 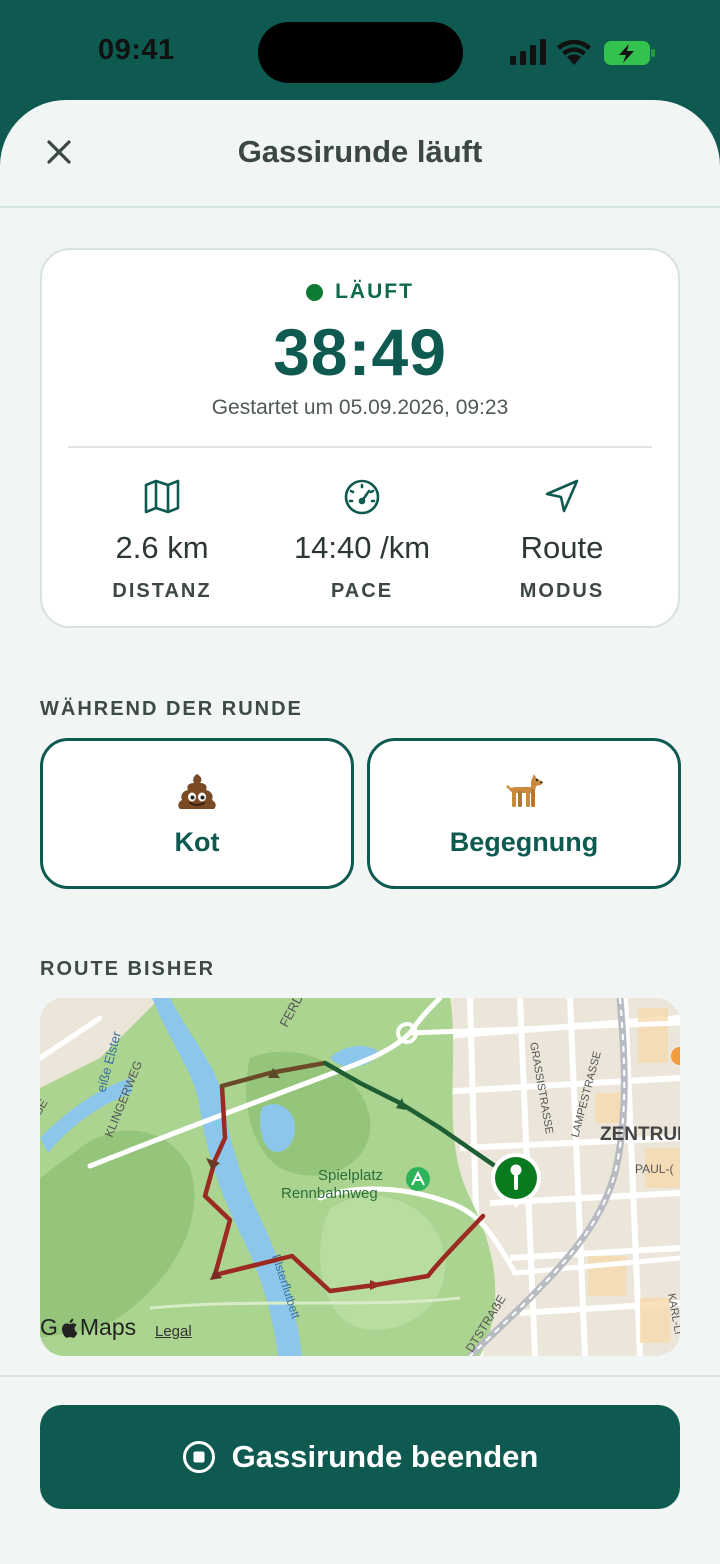 I want to click on stat-value: Route, so click(x=562, y=547).